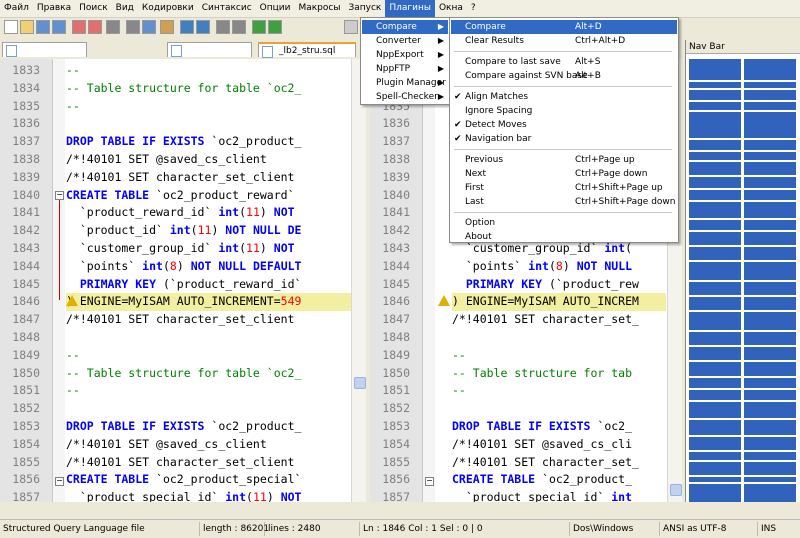  Describe the element at coordinates (307, 50) in the screenshot. I see `tab-right-active: _lb2_stru.sql` at that location.